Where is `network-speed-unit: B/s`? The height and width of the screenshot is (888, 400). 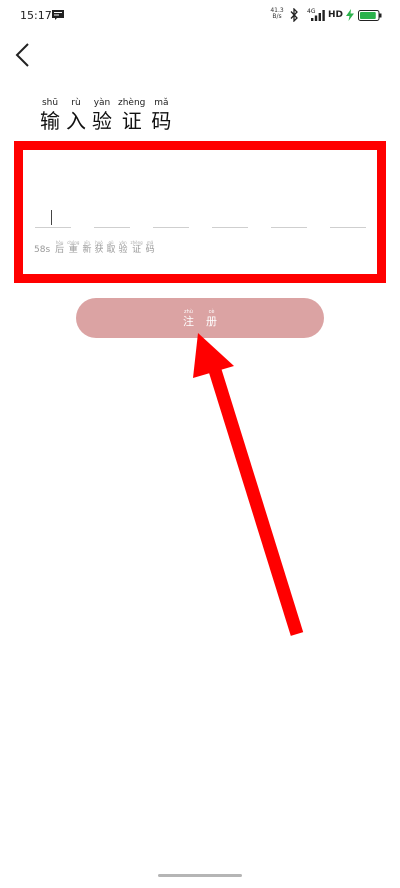 network-speed-unit: B/s is located at coordinates (277, 16).